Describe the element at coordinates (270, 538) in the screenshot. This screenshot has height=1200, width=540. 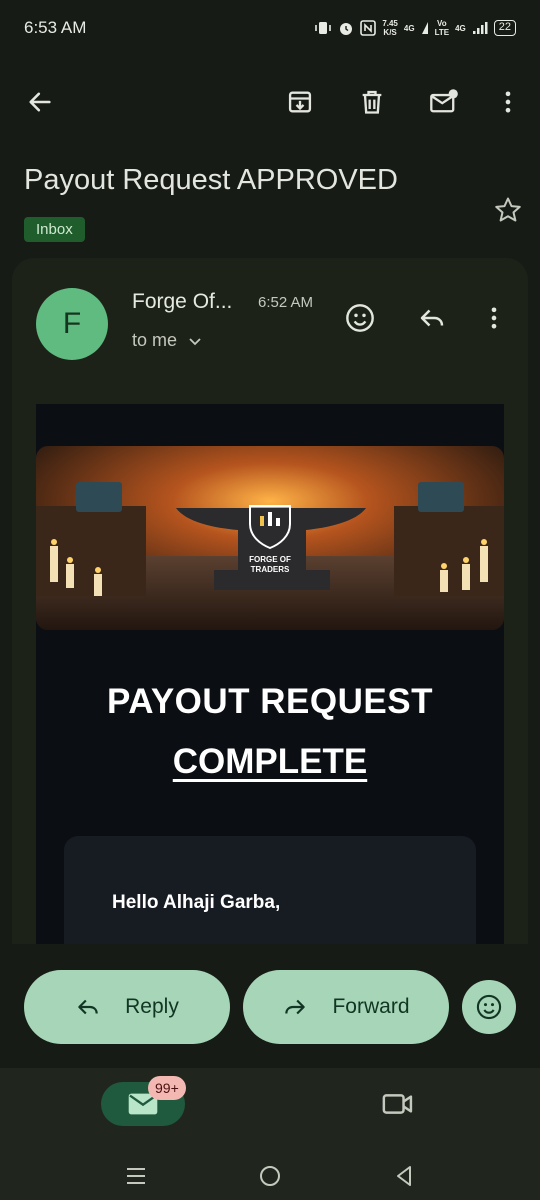
I see `forge-banner-image: FORGE OF TRADERS` at that location.